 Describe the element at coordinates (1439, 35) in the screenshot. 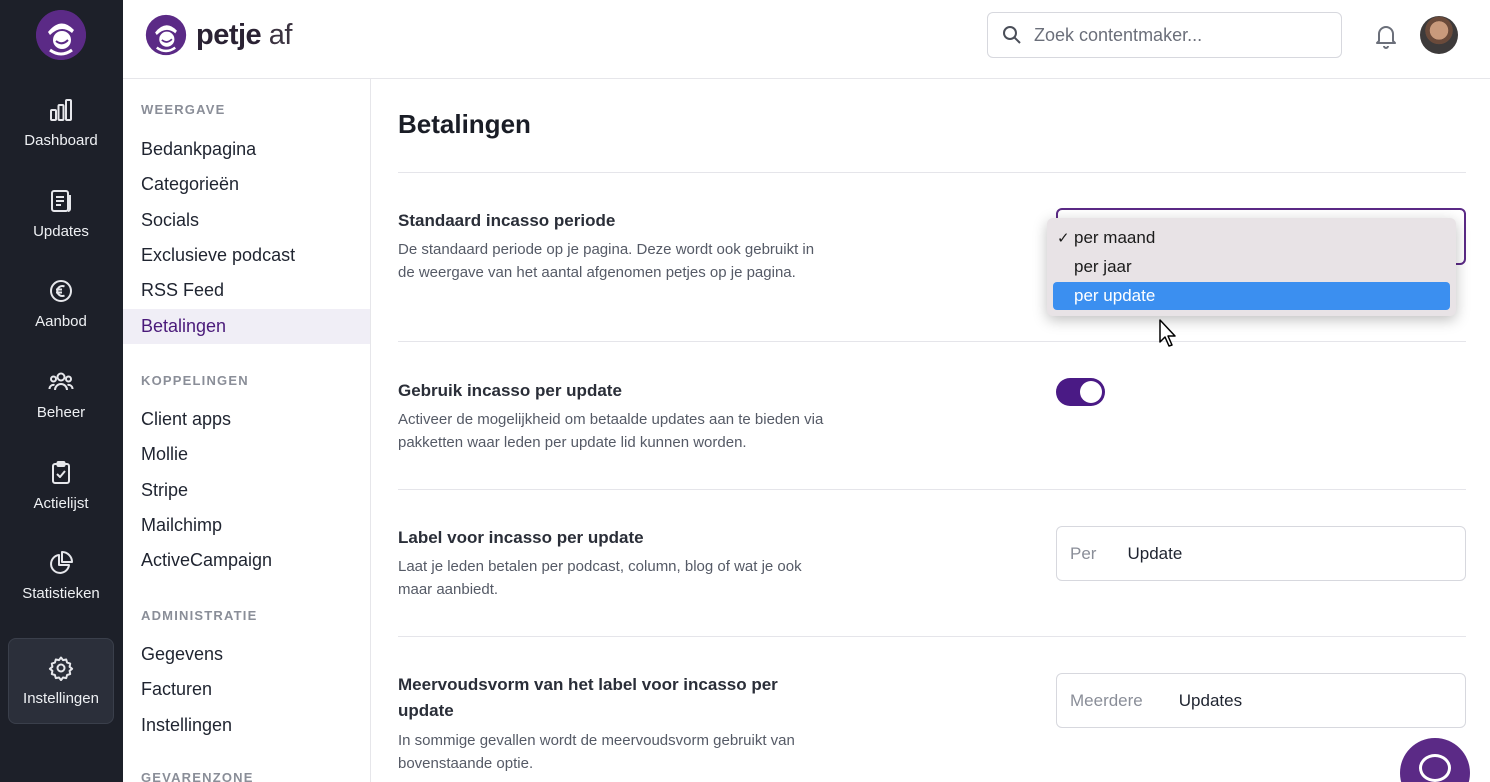

I see `avatar` at that location.